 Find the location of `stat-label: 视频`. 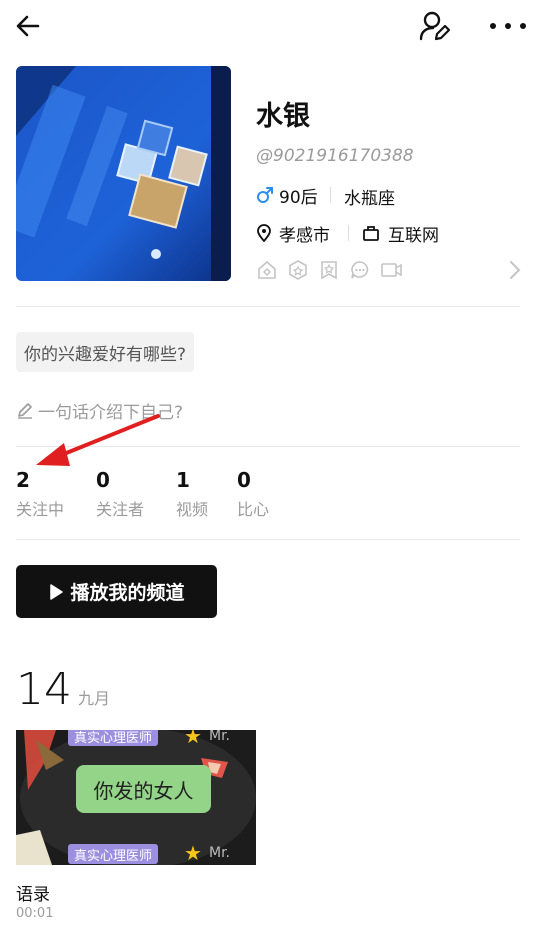

stat-label: 视频 is located at coordinates (192, 509).